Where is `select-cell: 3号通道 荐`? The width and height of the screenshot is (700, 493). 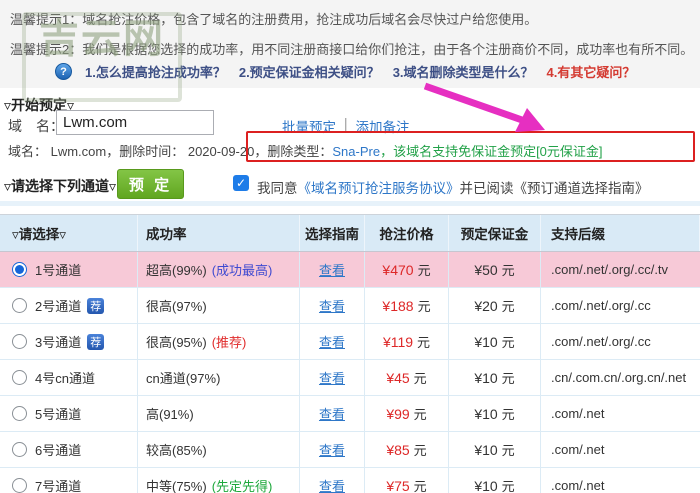 select-cell: 3号通道 荐 is located at coordinates (69, 341).